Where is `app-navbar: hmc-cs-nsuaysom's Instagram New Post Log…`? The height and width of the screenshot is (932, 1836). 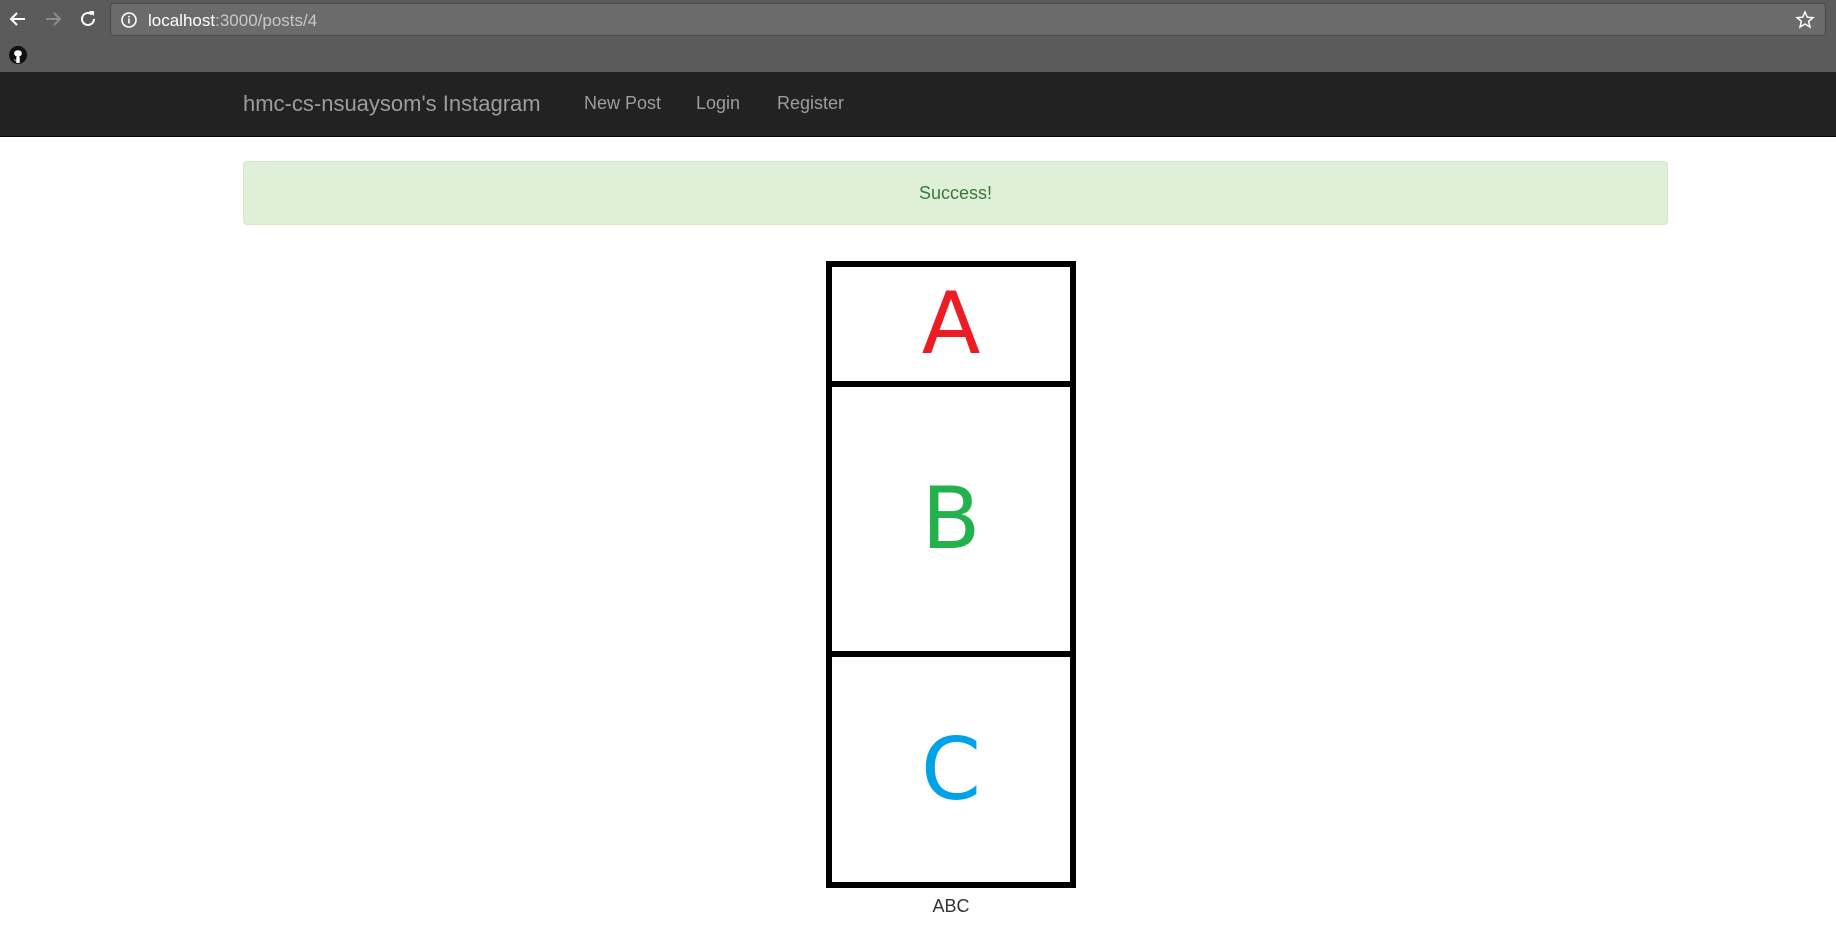
app-navbar: hmc-cs-nsuaysom's Instagram New Post Log… is located at coordinates (918, 104).